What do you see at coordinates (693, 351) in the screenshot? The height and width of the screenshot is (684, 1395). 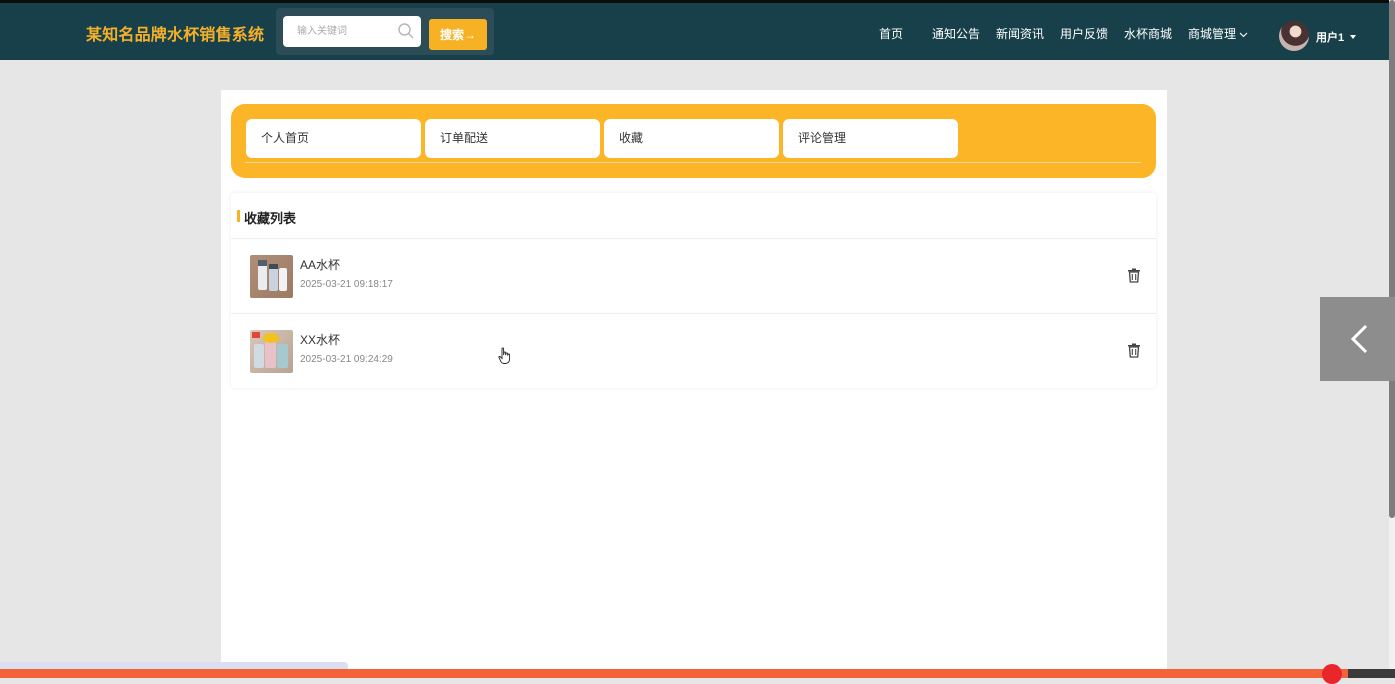 I see `list-item: XX水杯 2025-03-21 09:24:29` at bounding box center [693, 351].